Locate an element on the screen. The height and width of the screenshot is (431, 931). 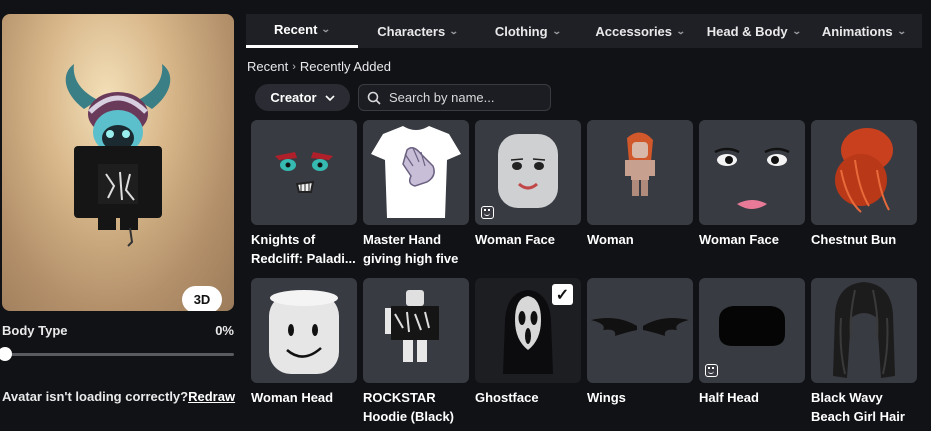
catalog-item: ROCKSTAR Hoodie (Black) is located at coordinates (416, 352).